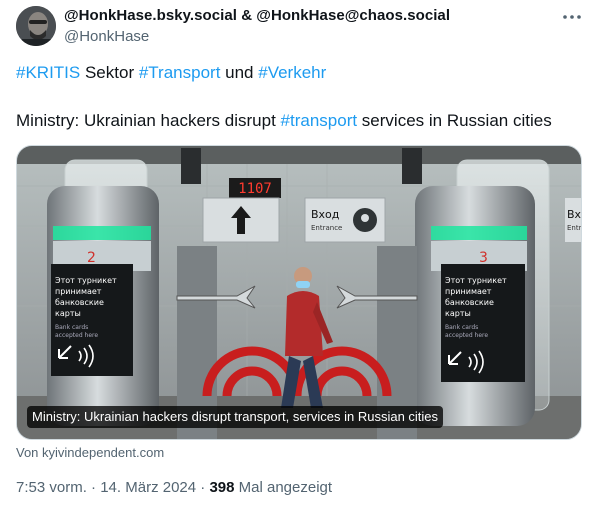  I want to click on entrance-sign-right-en: Entr, so click(574, 228).